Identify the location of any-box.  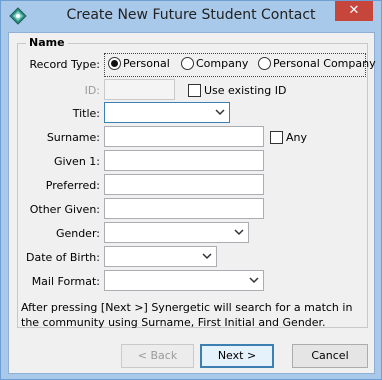
(276, 137).